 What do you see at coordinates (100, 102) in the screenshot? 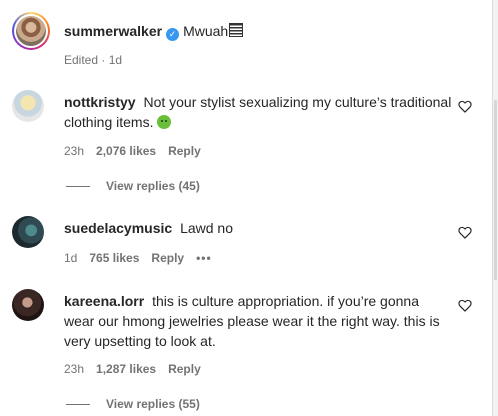
I see `comment-username: nottkristyy` at bounding box center [100, 102].